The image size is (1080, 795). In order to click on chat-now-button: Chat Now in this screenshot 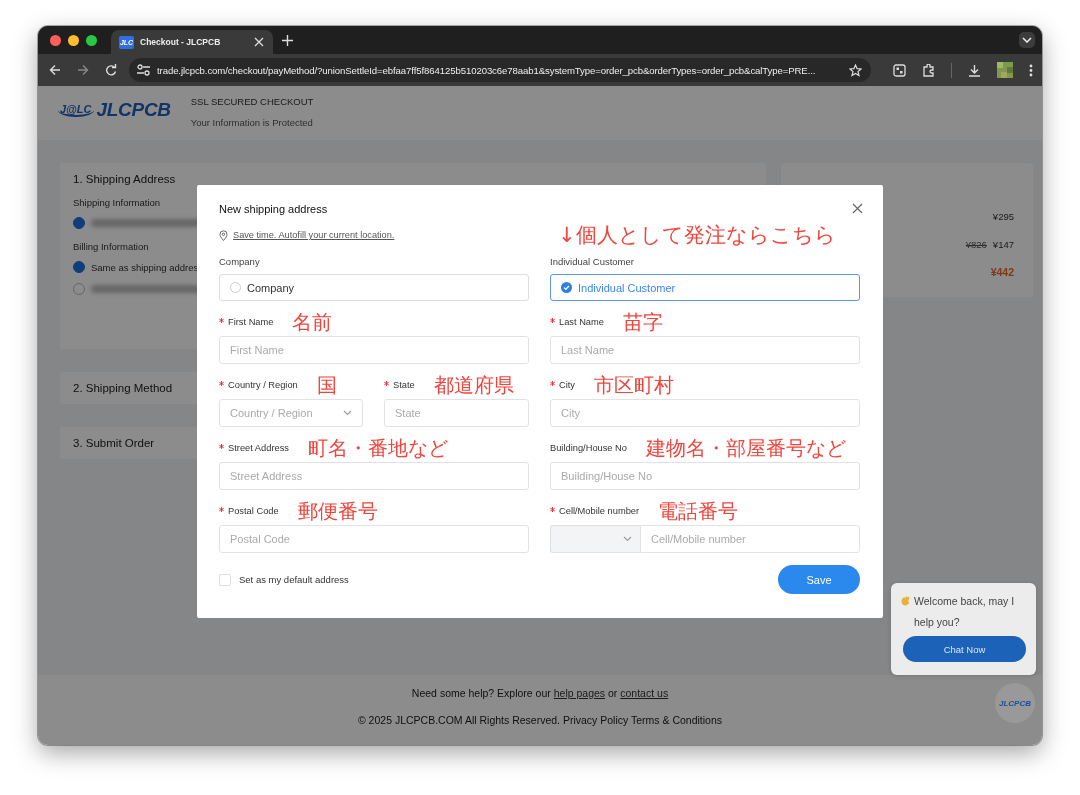, I will do `click(964, 649)`.